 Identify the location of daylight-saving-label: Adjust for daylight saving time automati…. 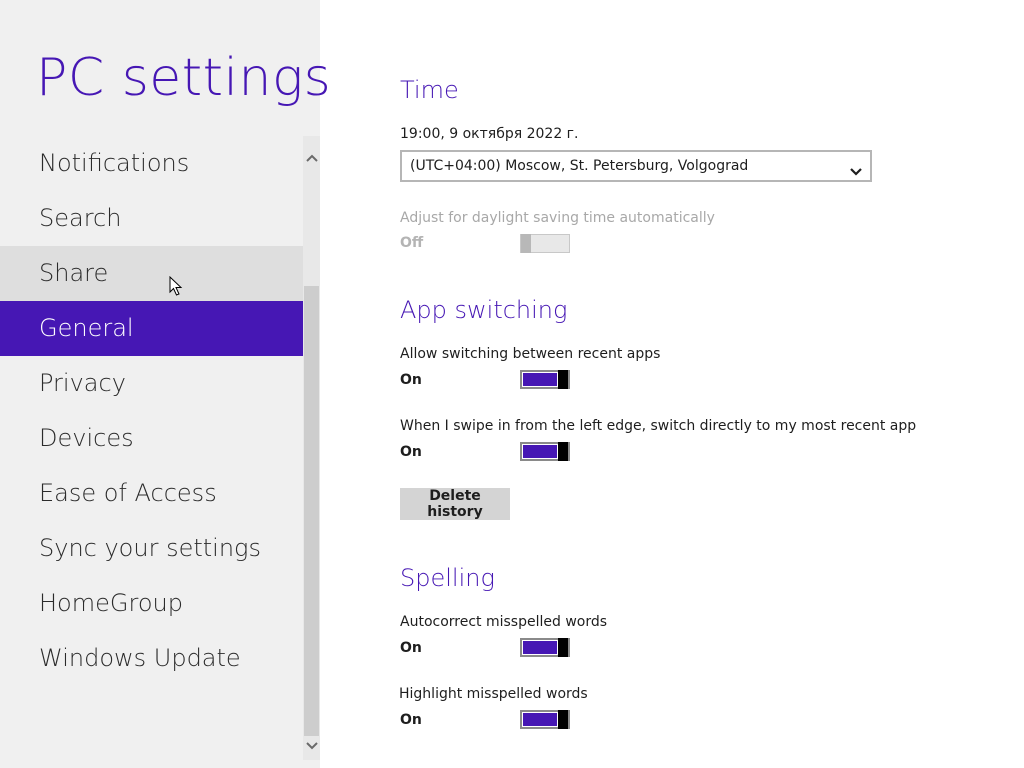
(557, 218).